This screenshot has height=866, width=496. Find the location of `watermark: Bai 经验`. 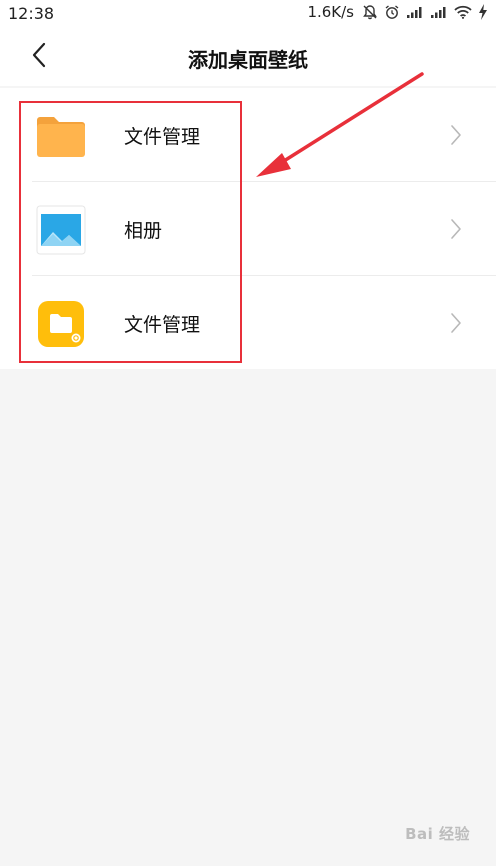

watermark: Bai 经验 is located at coordinates (437, 834).